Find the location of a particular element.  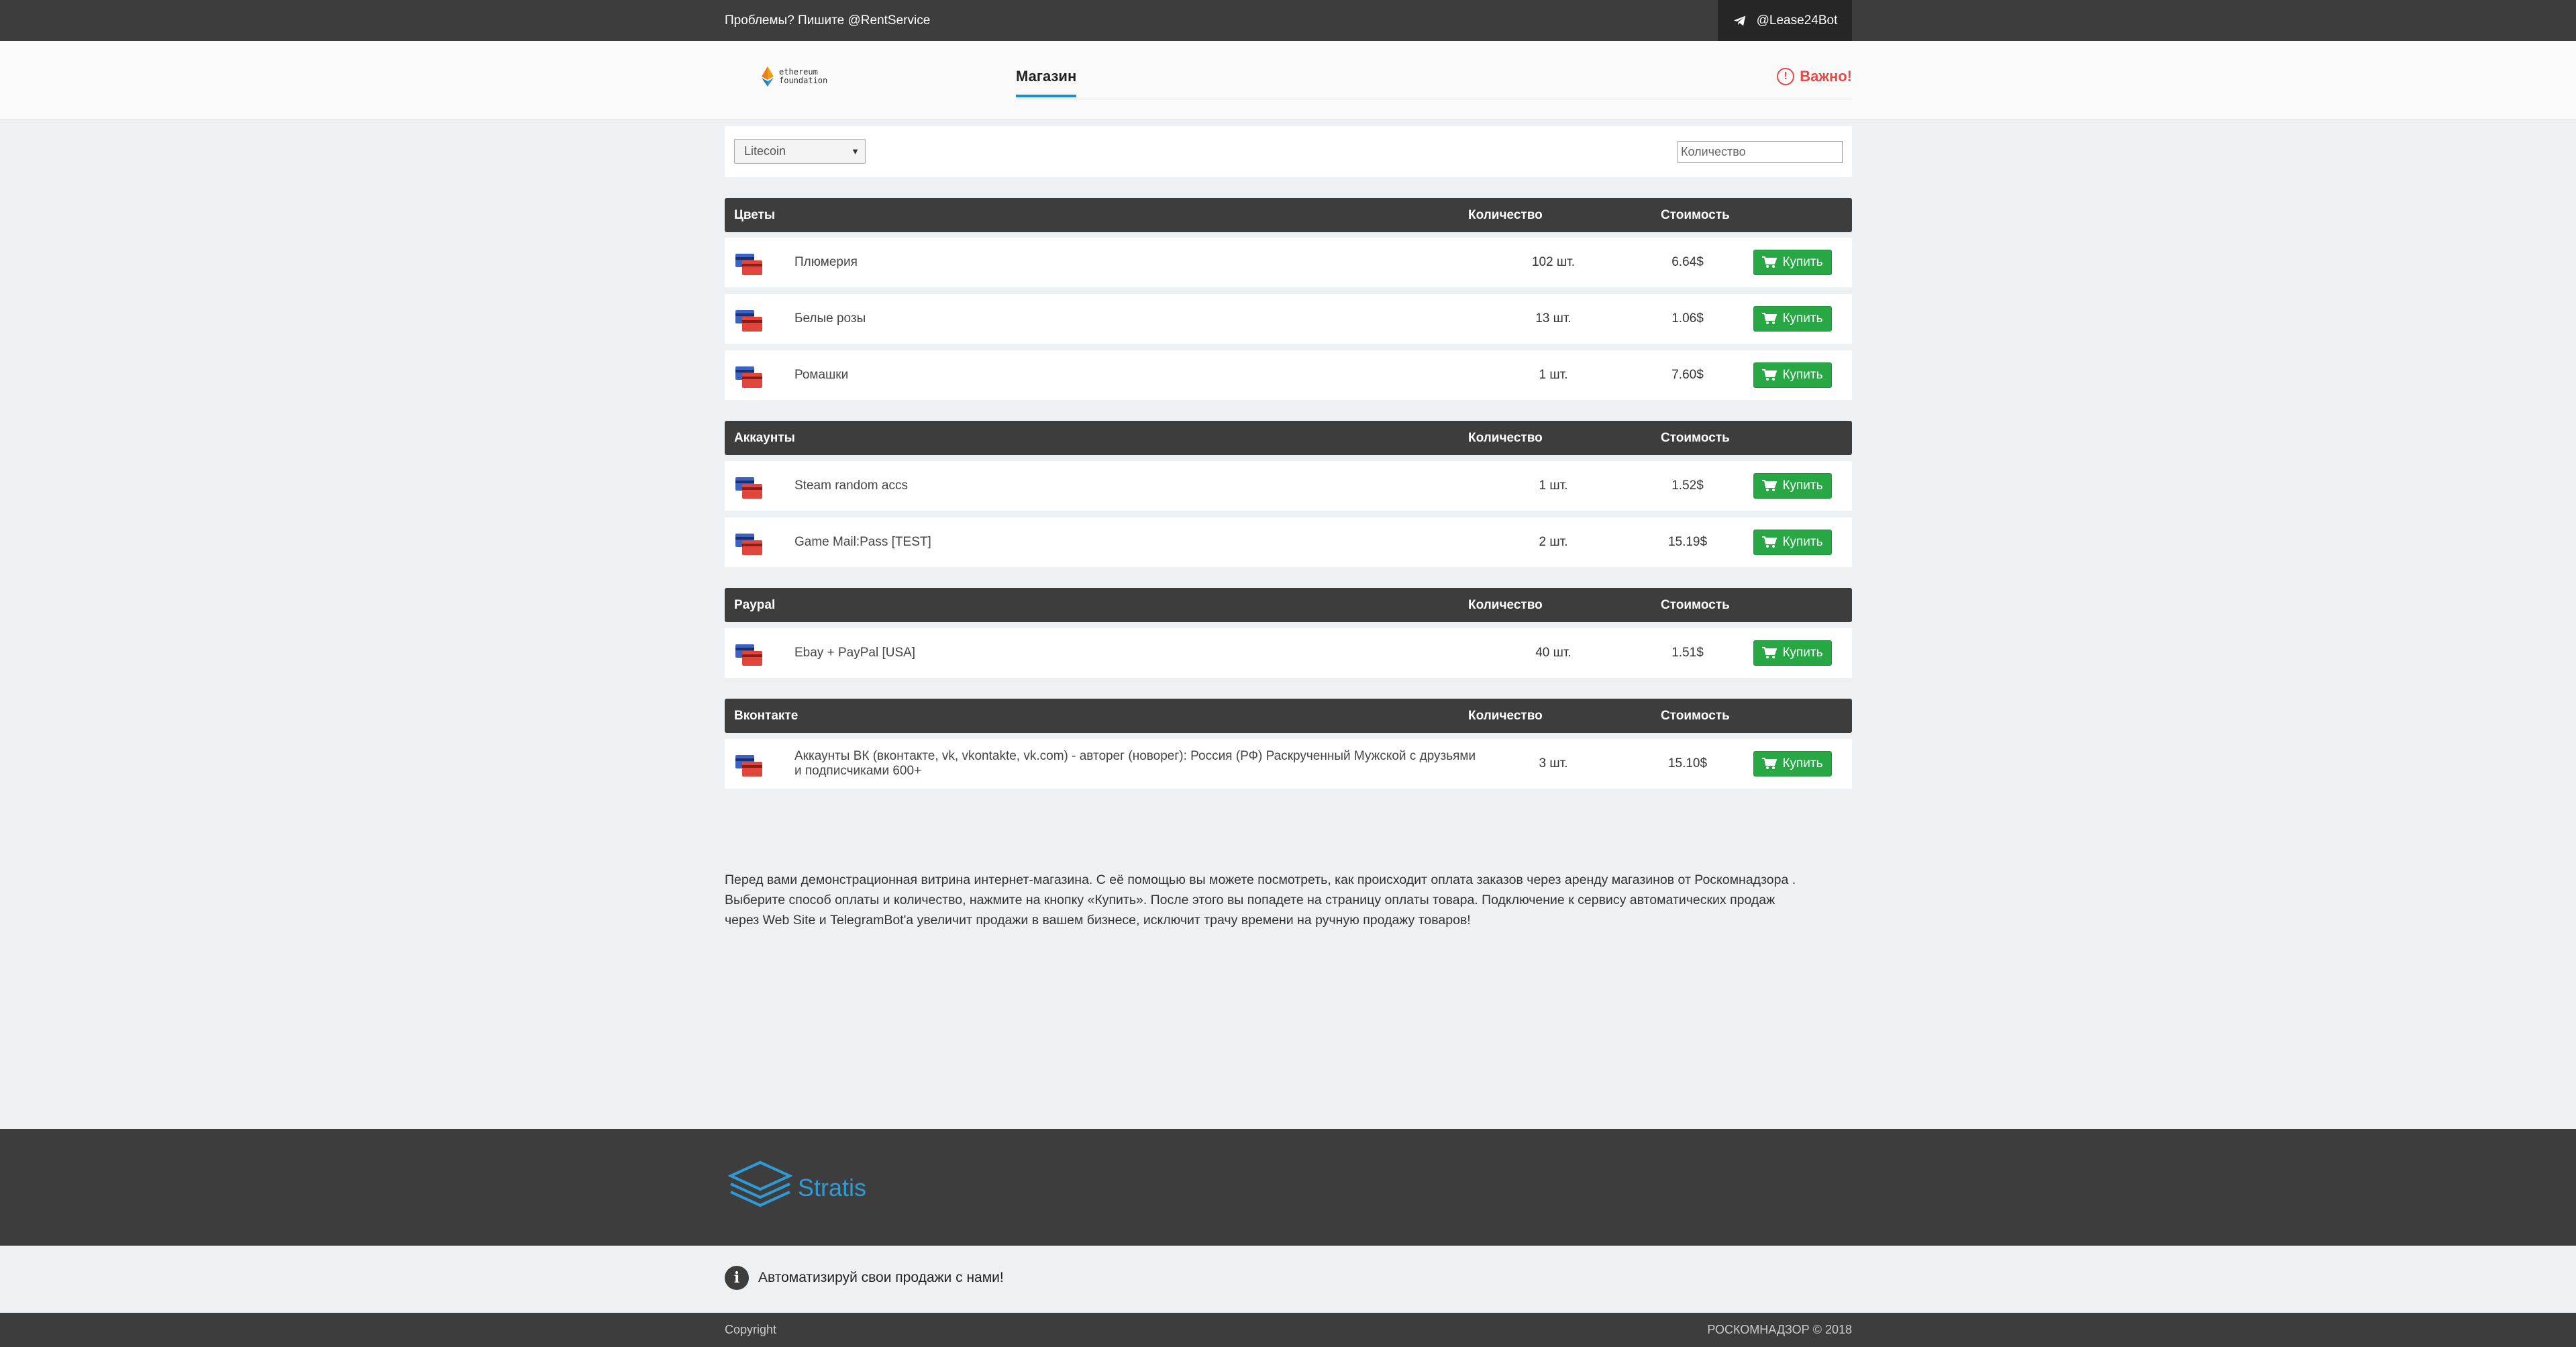

bot-label: @Lease24Bot is located at coordinates (1797, 20).